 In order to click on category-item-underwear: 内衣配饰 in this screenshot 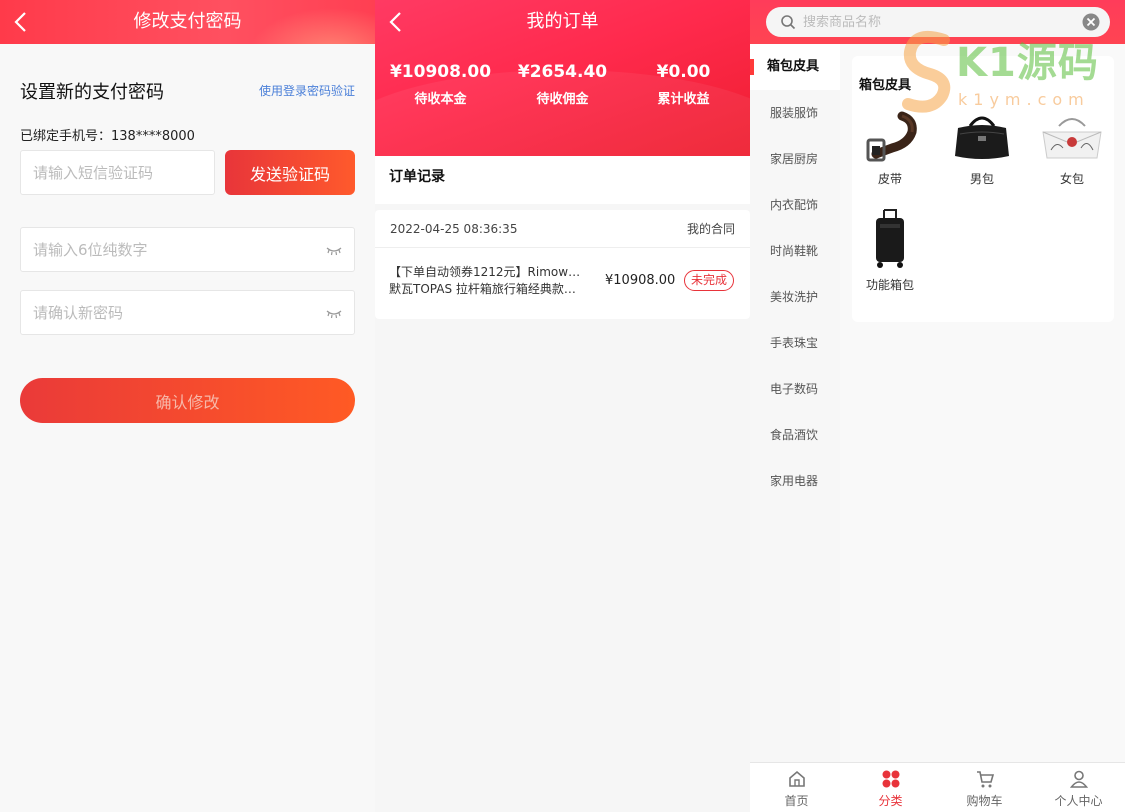, I will do `click(795, 205)`.